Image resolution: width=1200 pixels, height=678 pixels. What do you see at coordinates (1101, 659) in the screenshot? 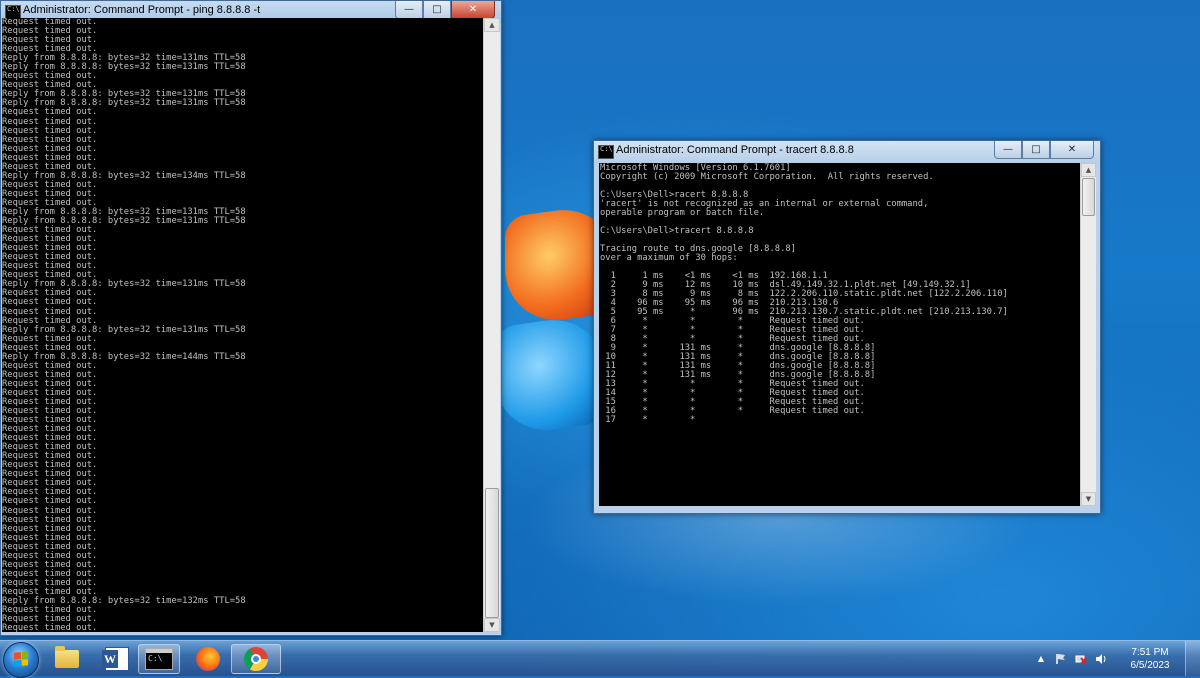
I see `volume-icon` at bounding box center [1101, 659].